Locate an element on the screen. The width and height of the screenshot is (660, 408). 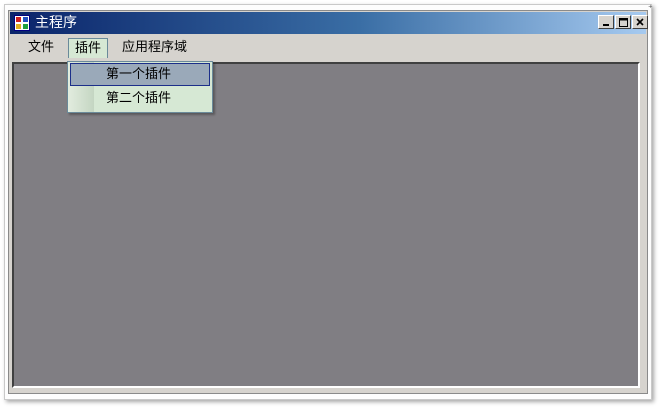
menu-plugins: 插件 is located at coordinates (88, 48).